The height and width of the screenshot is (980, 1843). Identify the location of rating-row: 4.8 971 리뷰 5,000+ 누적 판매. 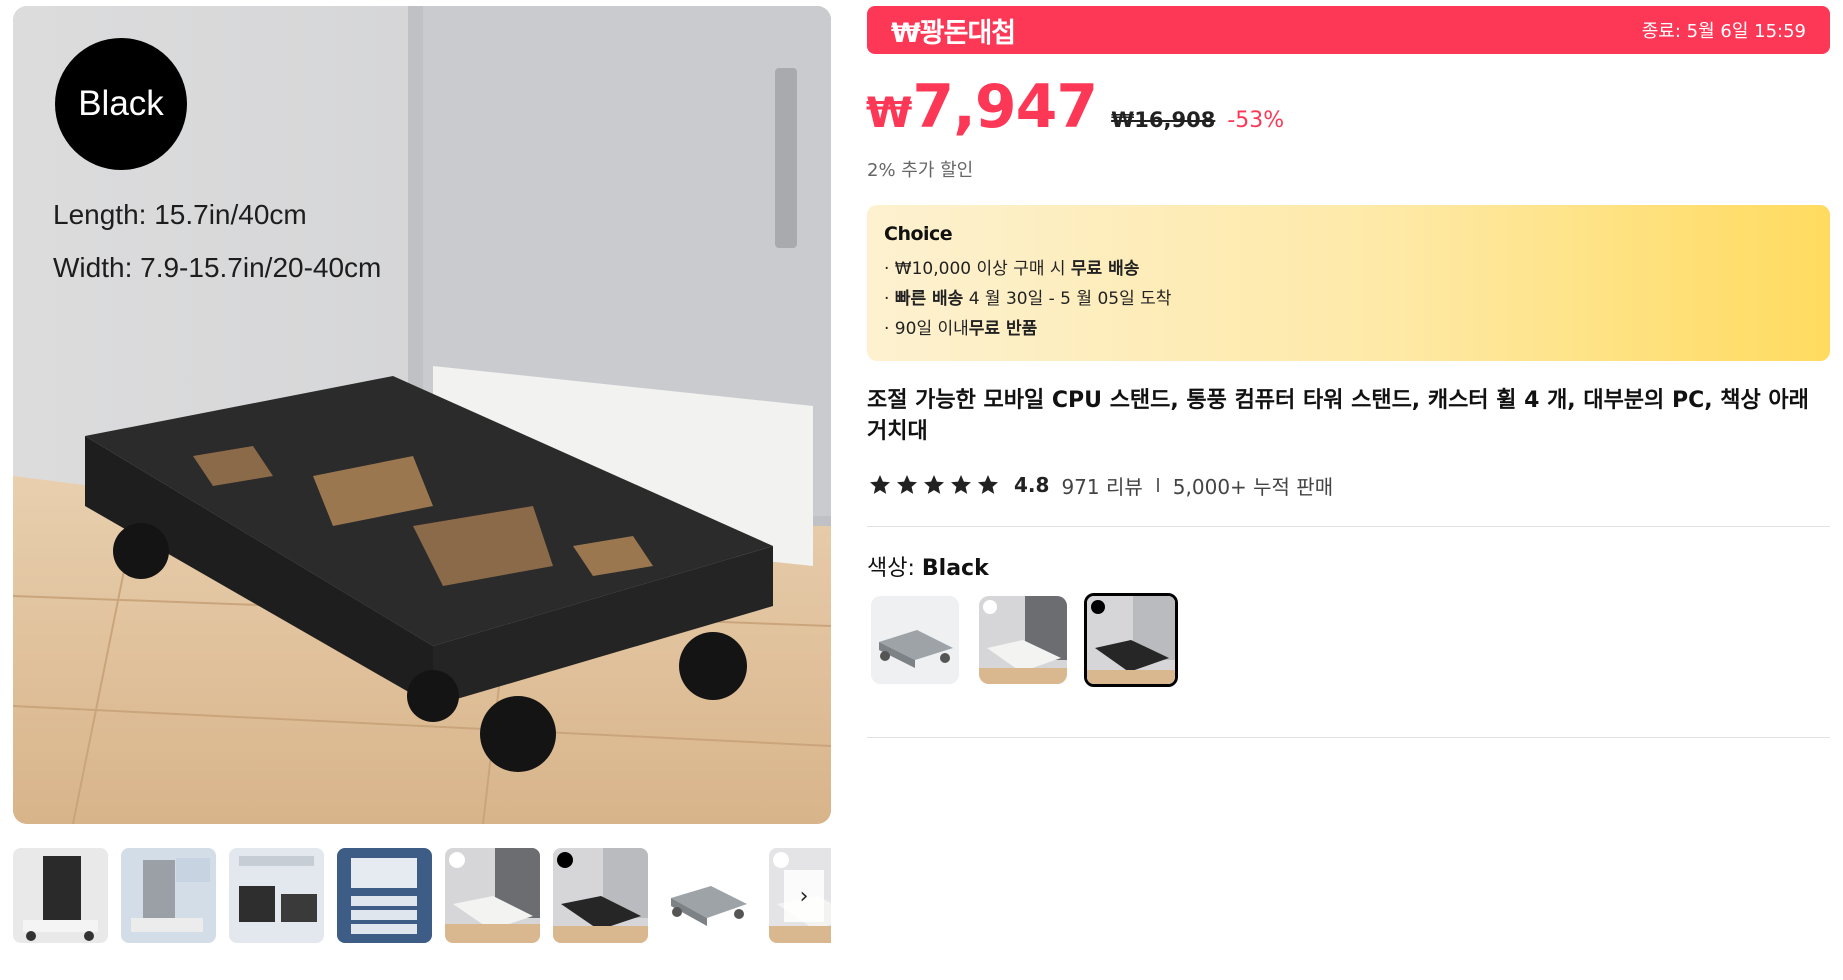
(1100, 485).